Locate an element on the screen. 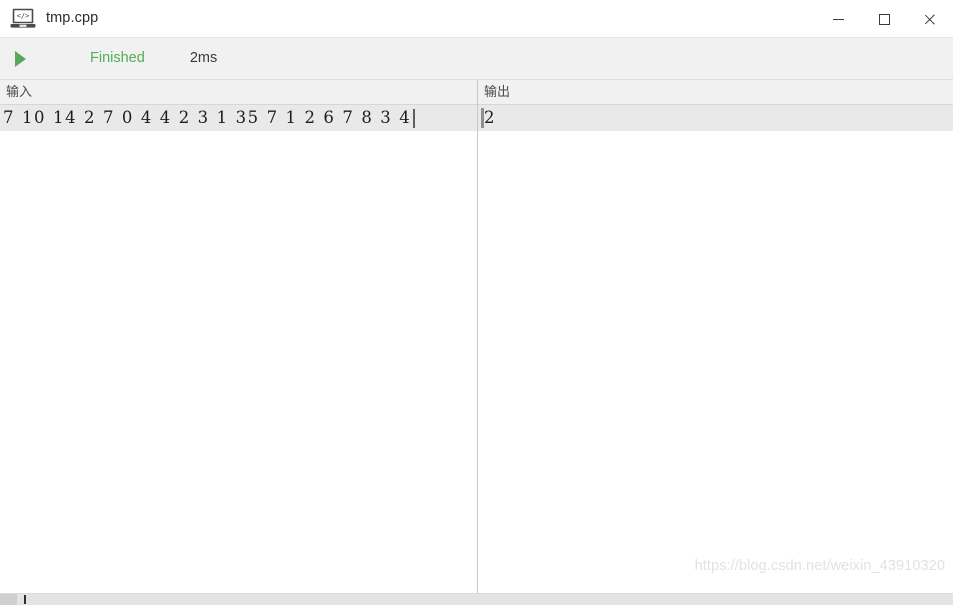 Image resolution: width=953 pixels, height=605 pixels. watermark-text: https://blog.csdn.net/weixin_43910320 is located at coordinates (819, 566).